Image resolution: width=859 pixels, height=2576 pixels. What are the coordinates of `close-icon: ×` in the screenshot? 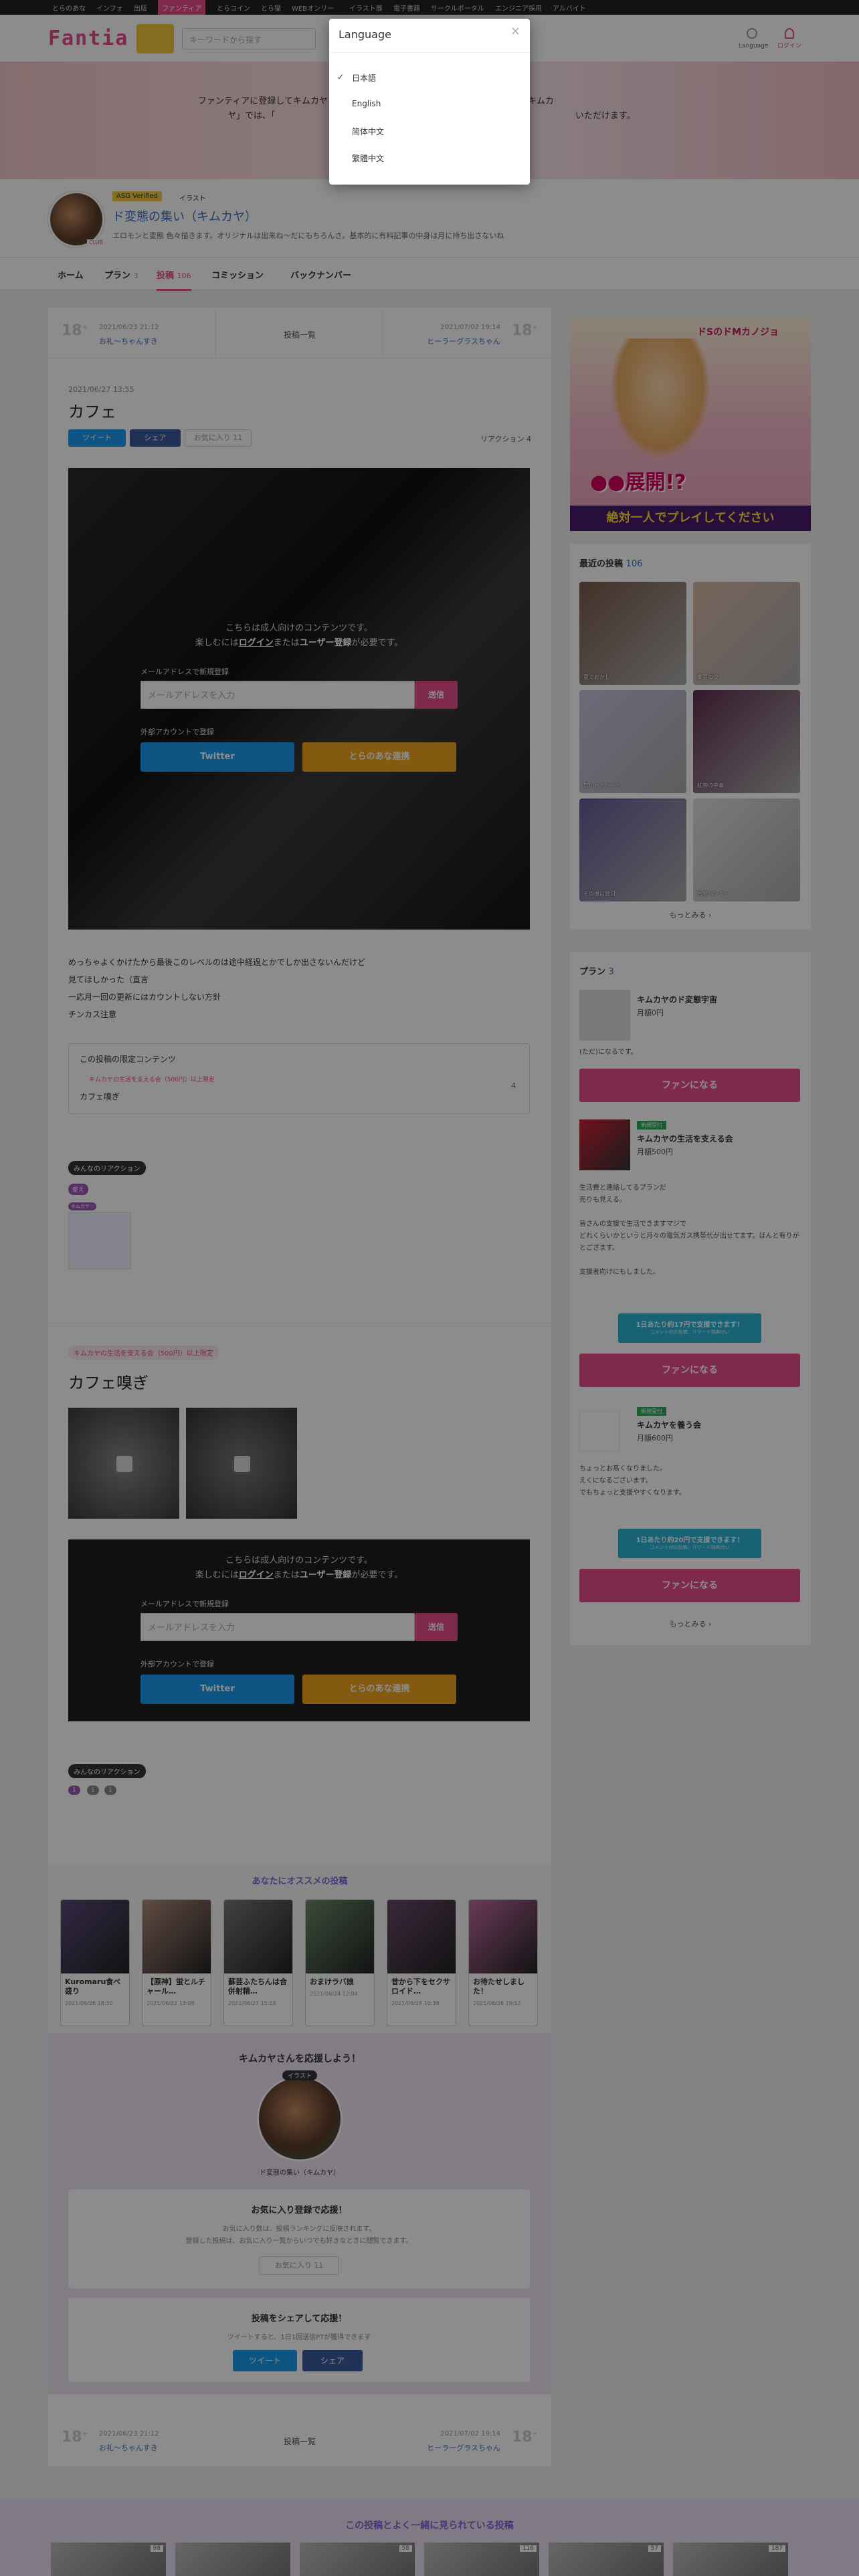 It's located at (515, 31).